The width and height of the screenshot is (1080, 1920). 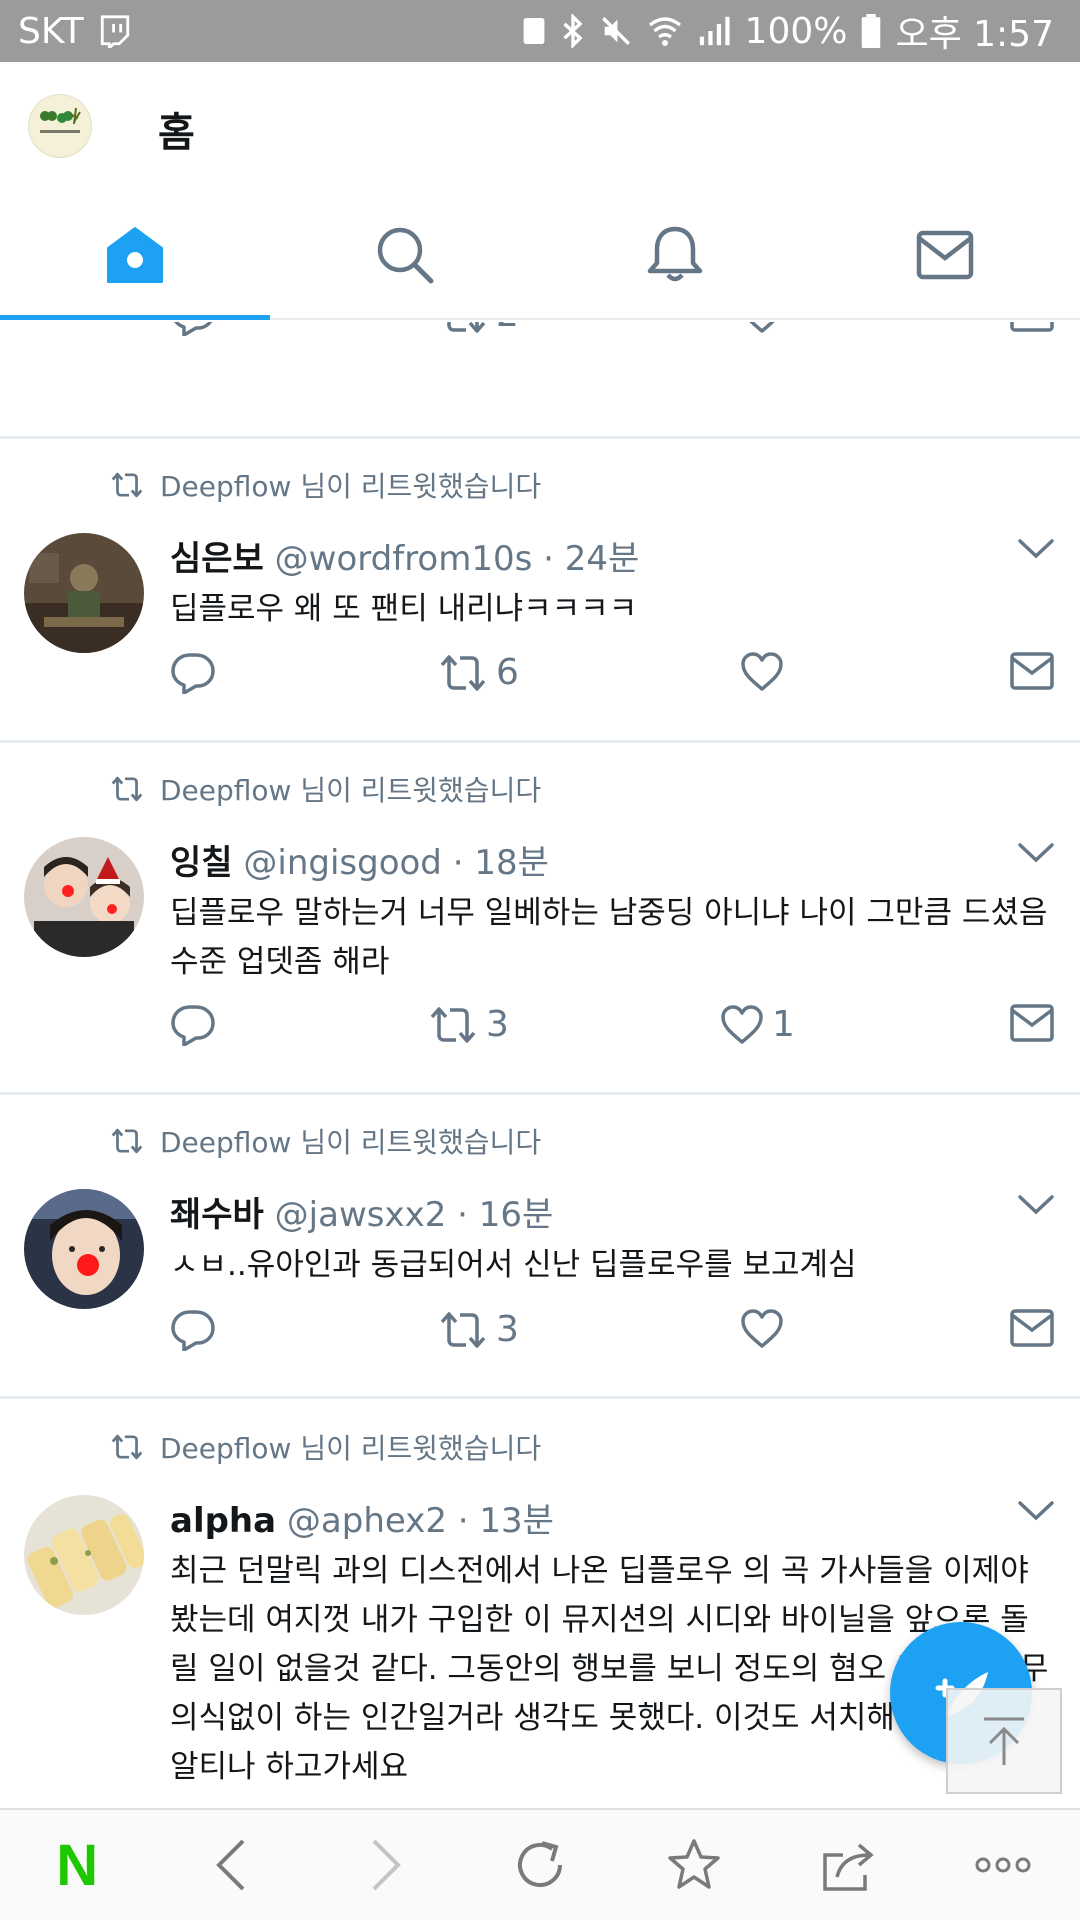 I want to click on handle: @jawsxx2, so click(x=361, y=1215).